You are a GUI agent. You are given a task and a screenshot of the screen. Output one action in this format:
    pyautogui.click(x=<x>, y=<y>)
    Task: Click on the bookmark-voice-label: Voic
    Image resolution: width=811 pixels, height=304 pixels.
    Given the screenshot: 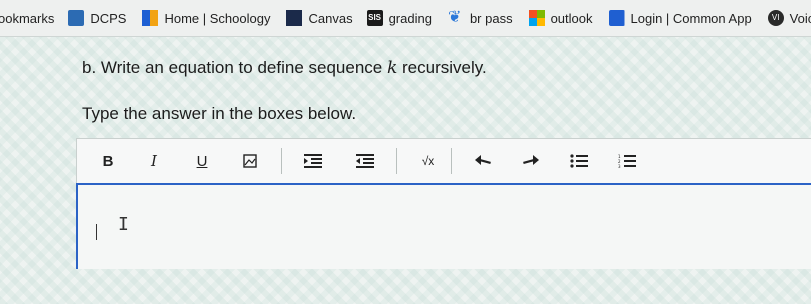 What is the action you would take?
    pyautogui.click(x=800, y=18)
    